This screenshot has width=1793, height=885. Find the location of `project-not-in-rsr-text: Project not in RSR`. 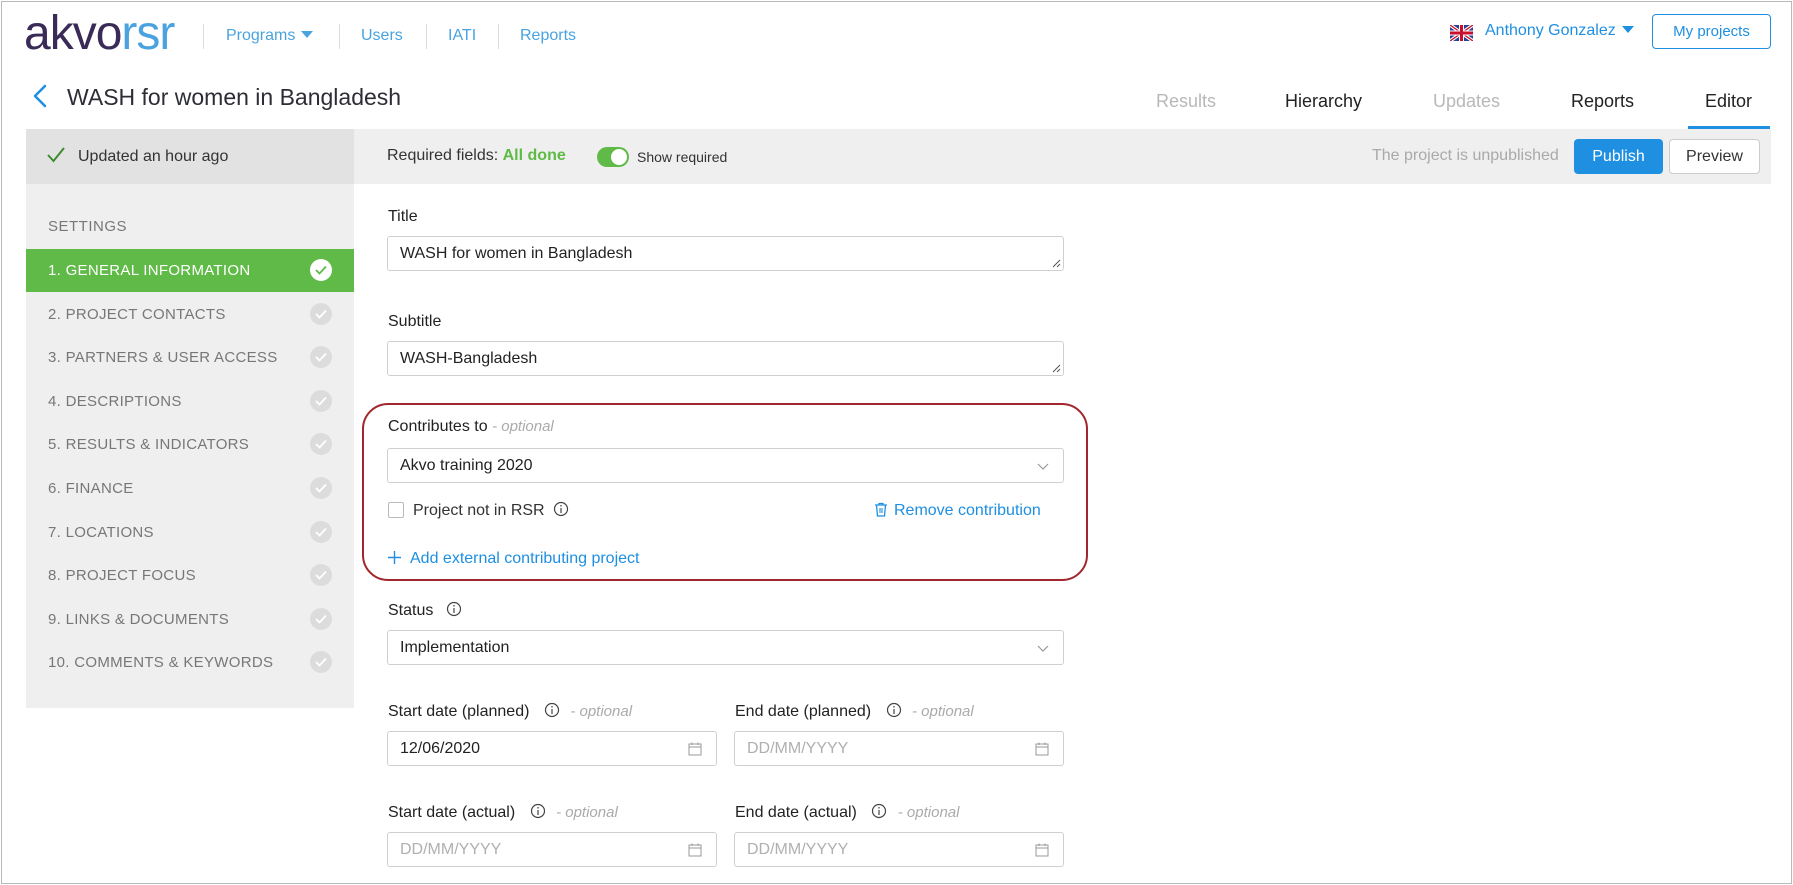

project-not-in-rsr-text: Project not in RSR is located at coordinates (479, 510).